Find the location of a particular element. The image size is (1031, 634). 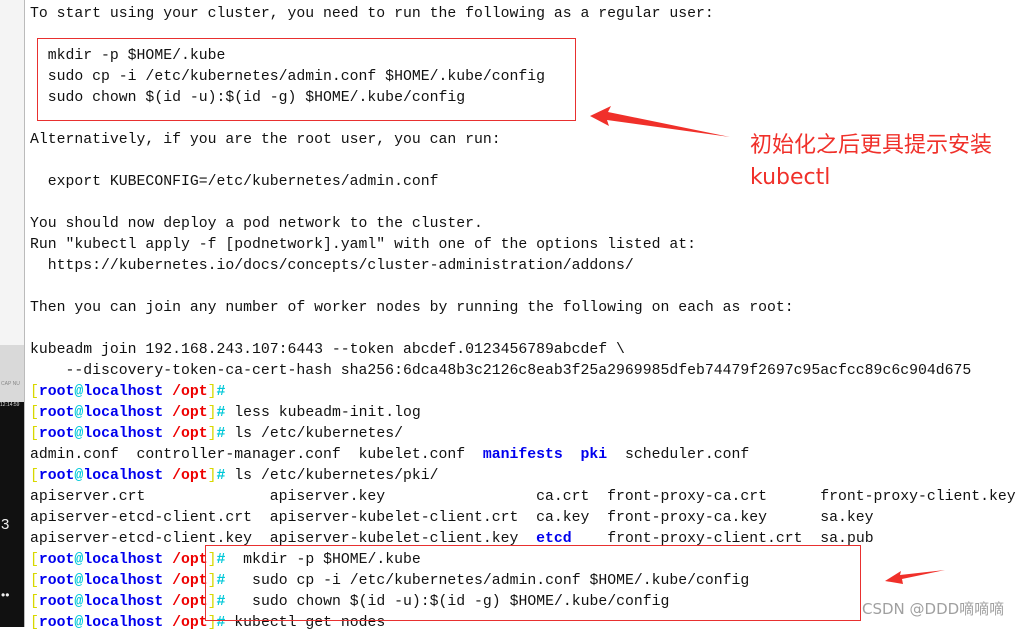

annotation-line2: kubectl is located at coordinates (790, 177).